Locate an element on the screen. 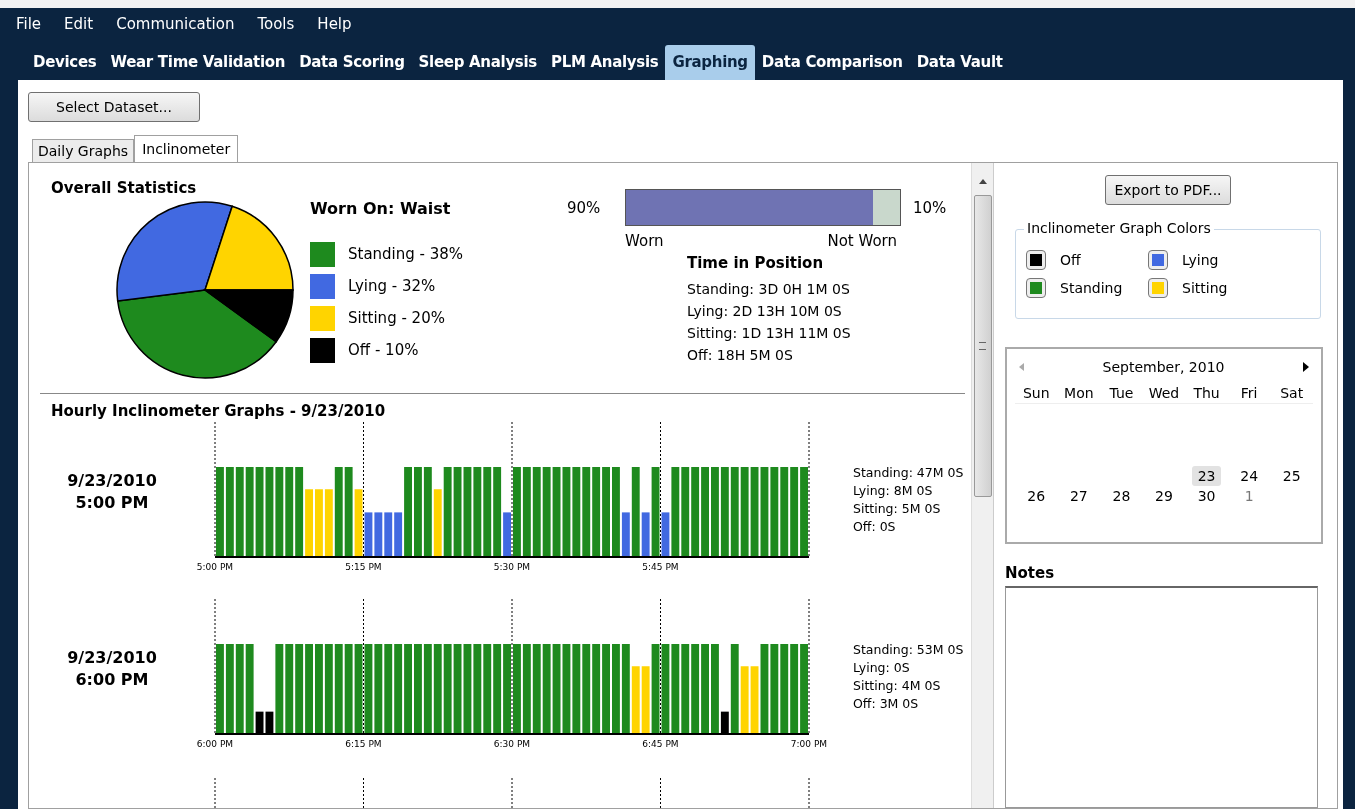  color-label: Sitting is located at coordinates (1205, 288).